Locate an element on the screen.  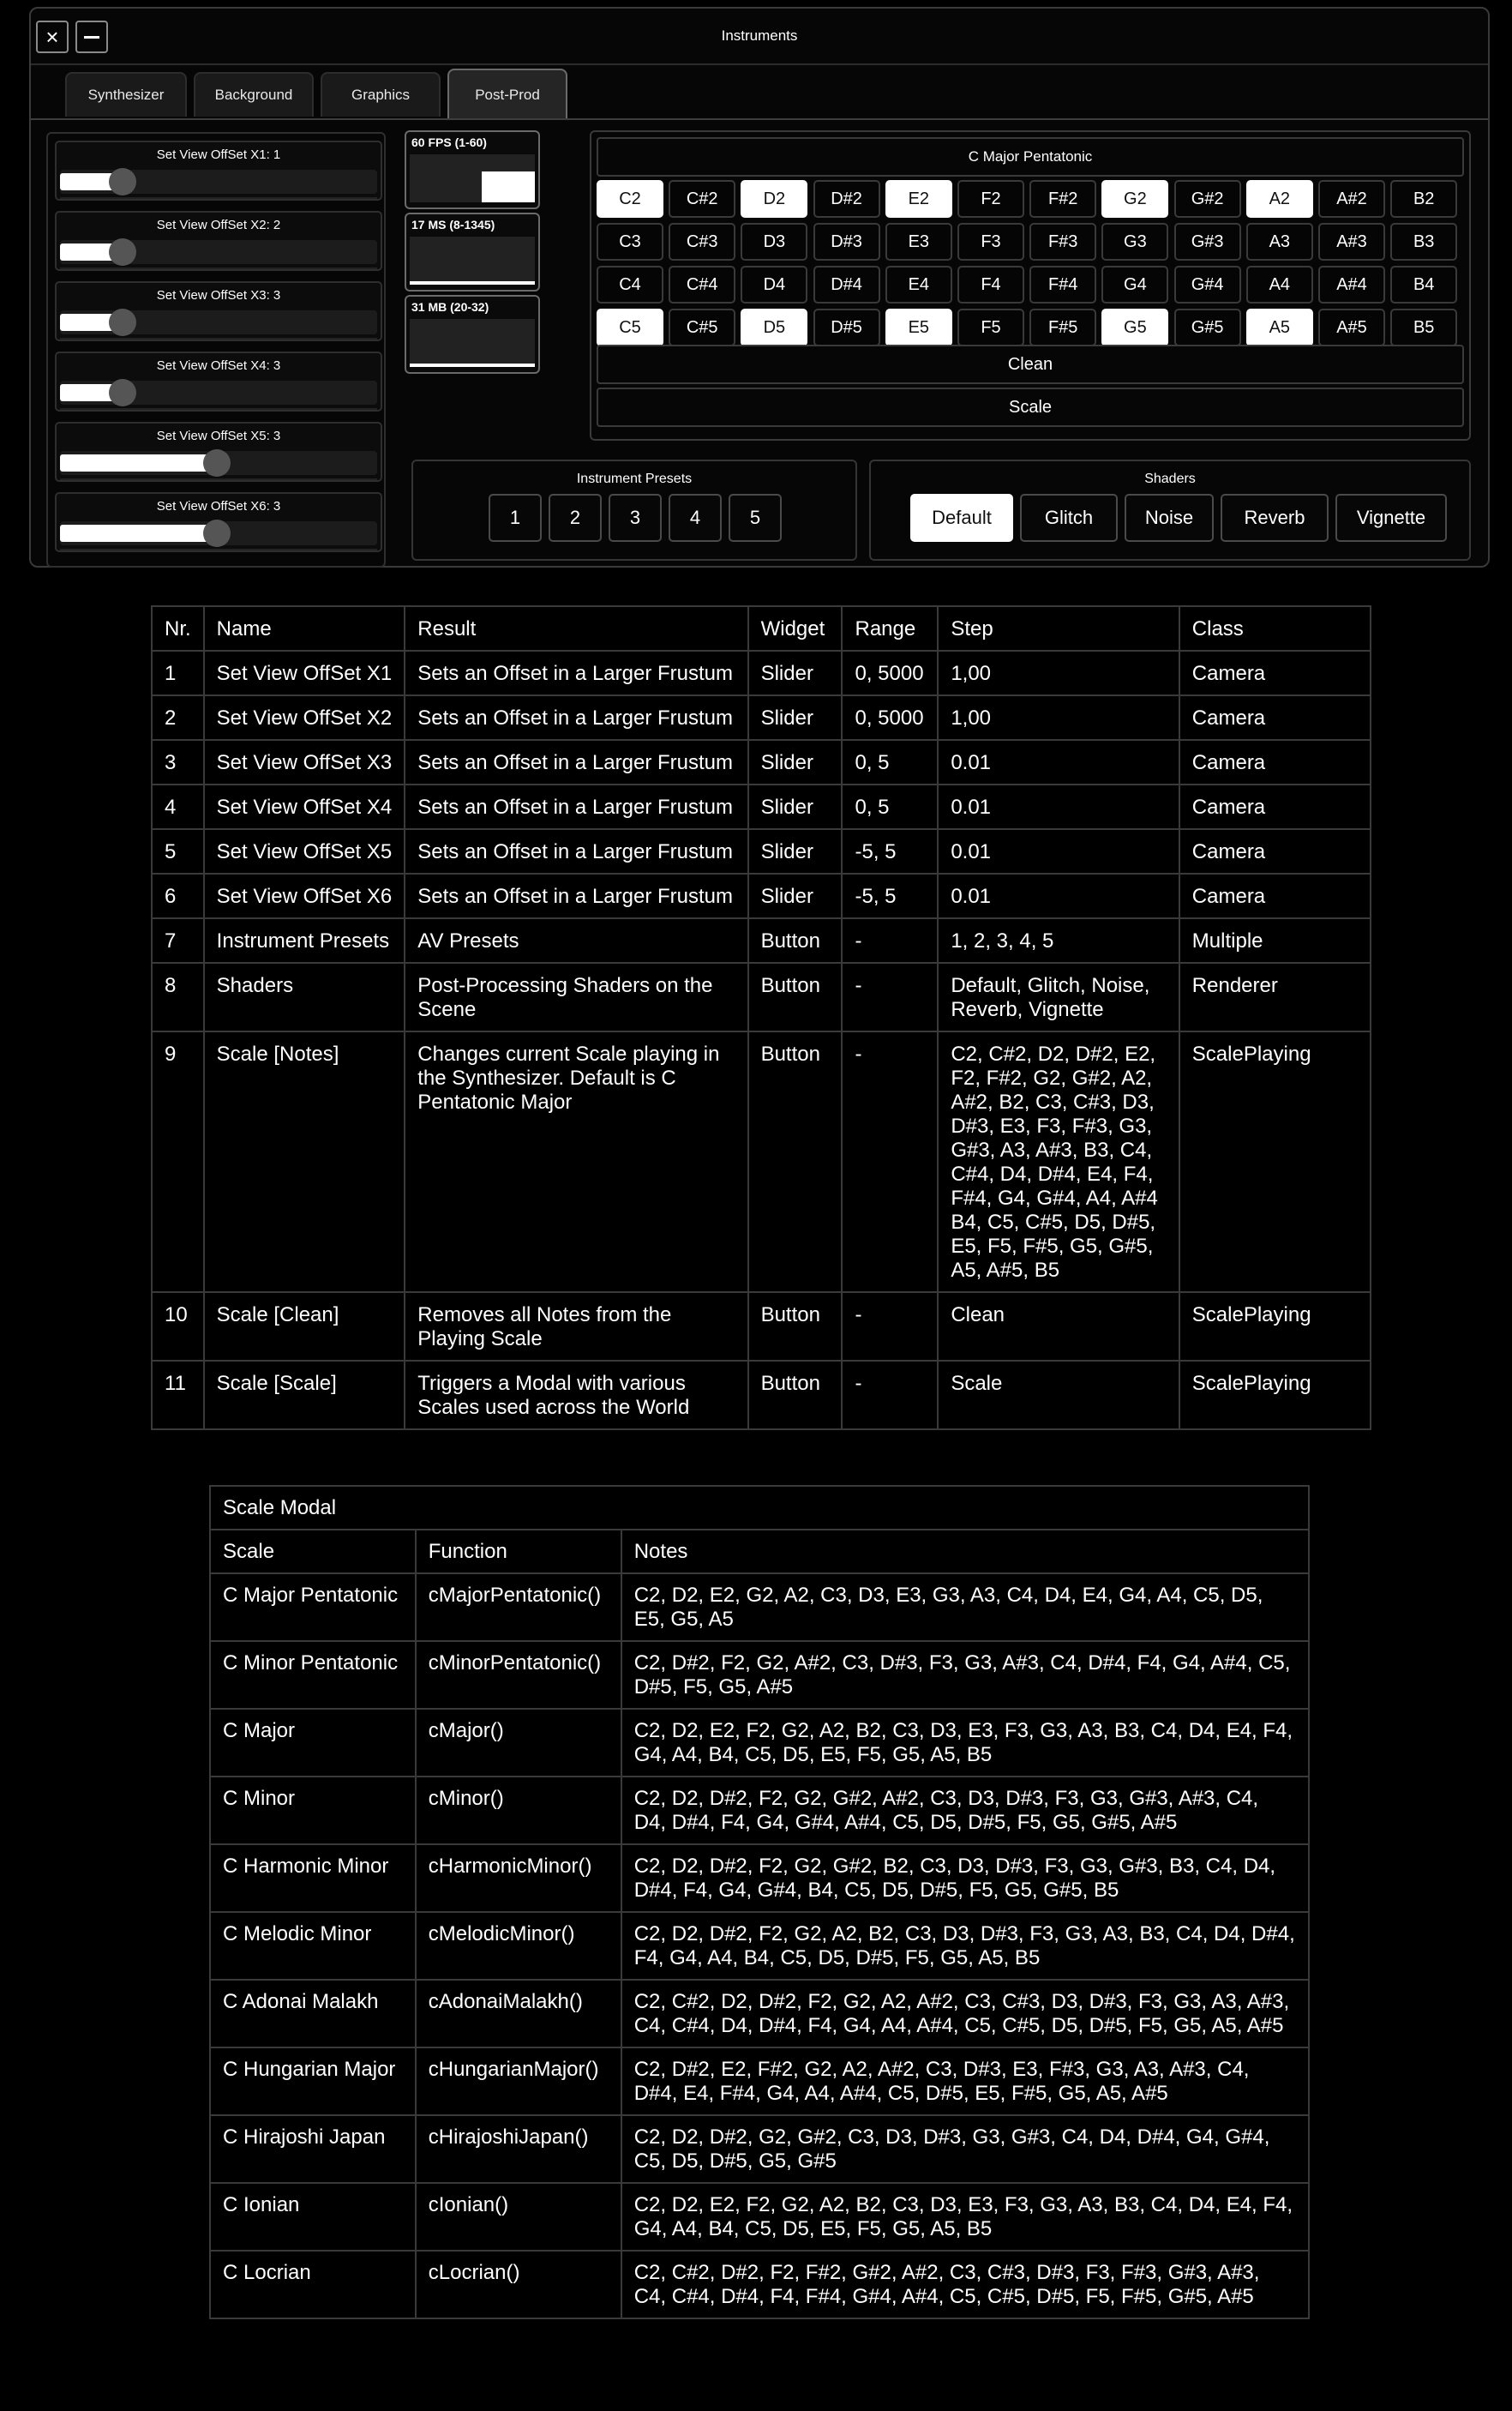
note-button: C#4 is located at coordinates (702, 285).